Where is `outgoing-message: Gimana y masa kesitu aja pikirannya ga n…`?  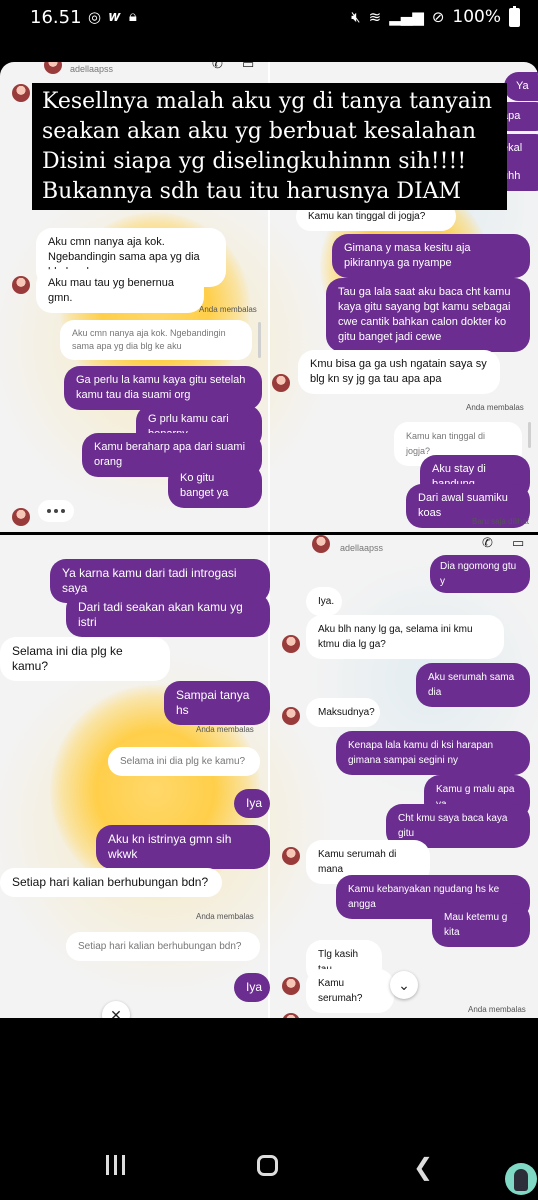
outgoing-message: Gimana y masa kesitu aja pikirannya ga n… is located at coordinates (431, 256).